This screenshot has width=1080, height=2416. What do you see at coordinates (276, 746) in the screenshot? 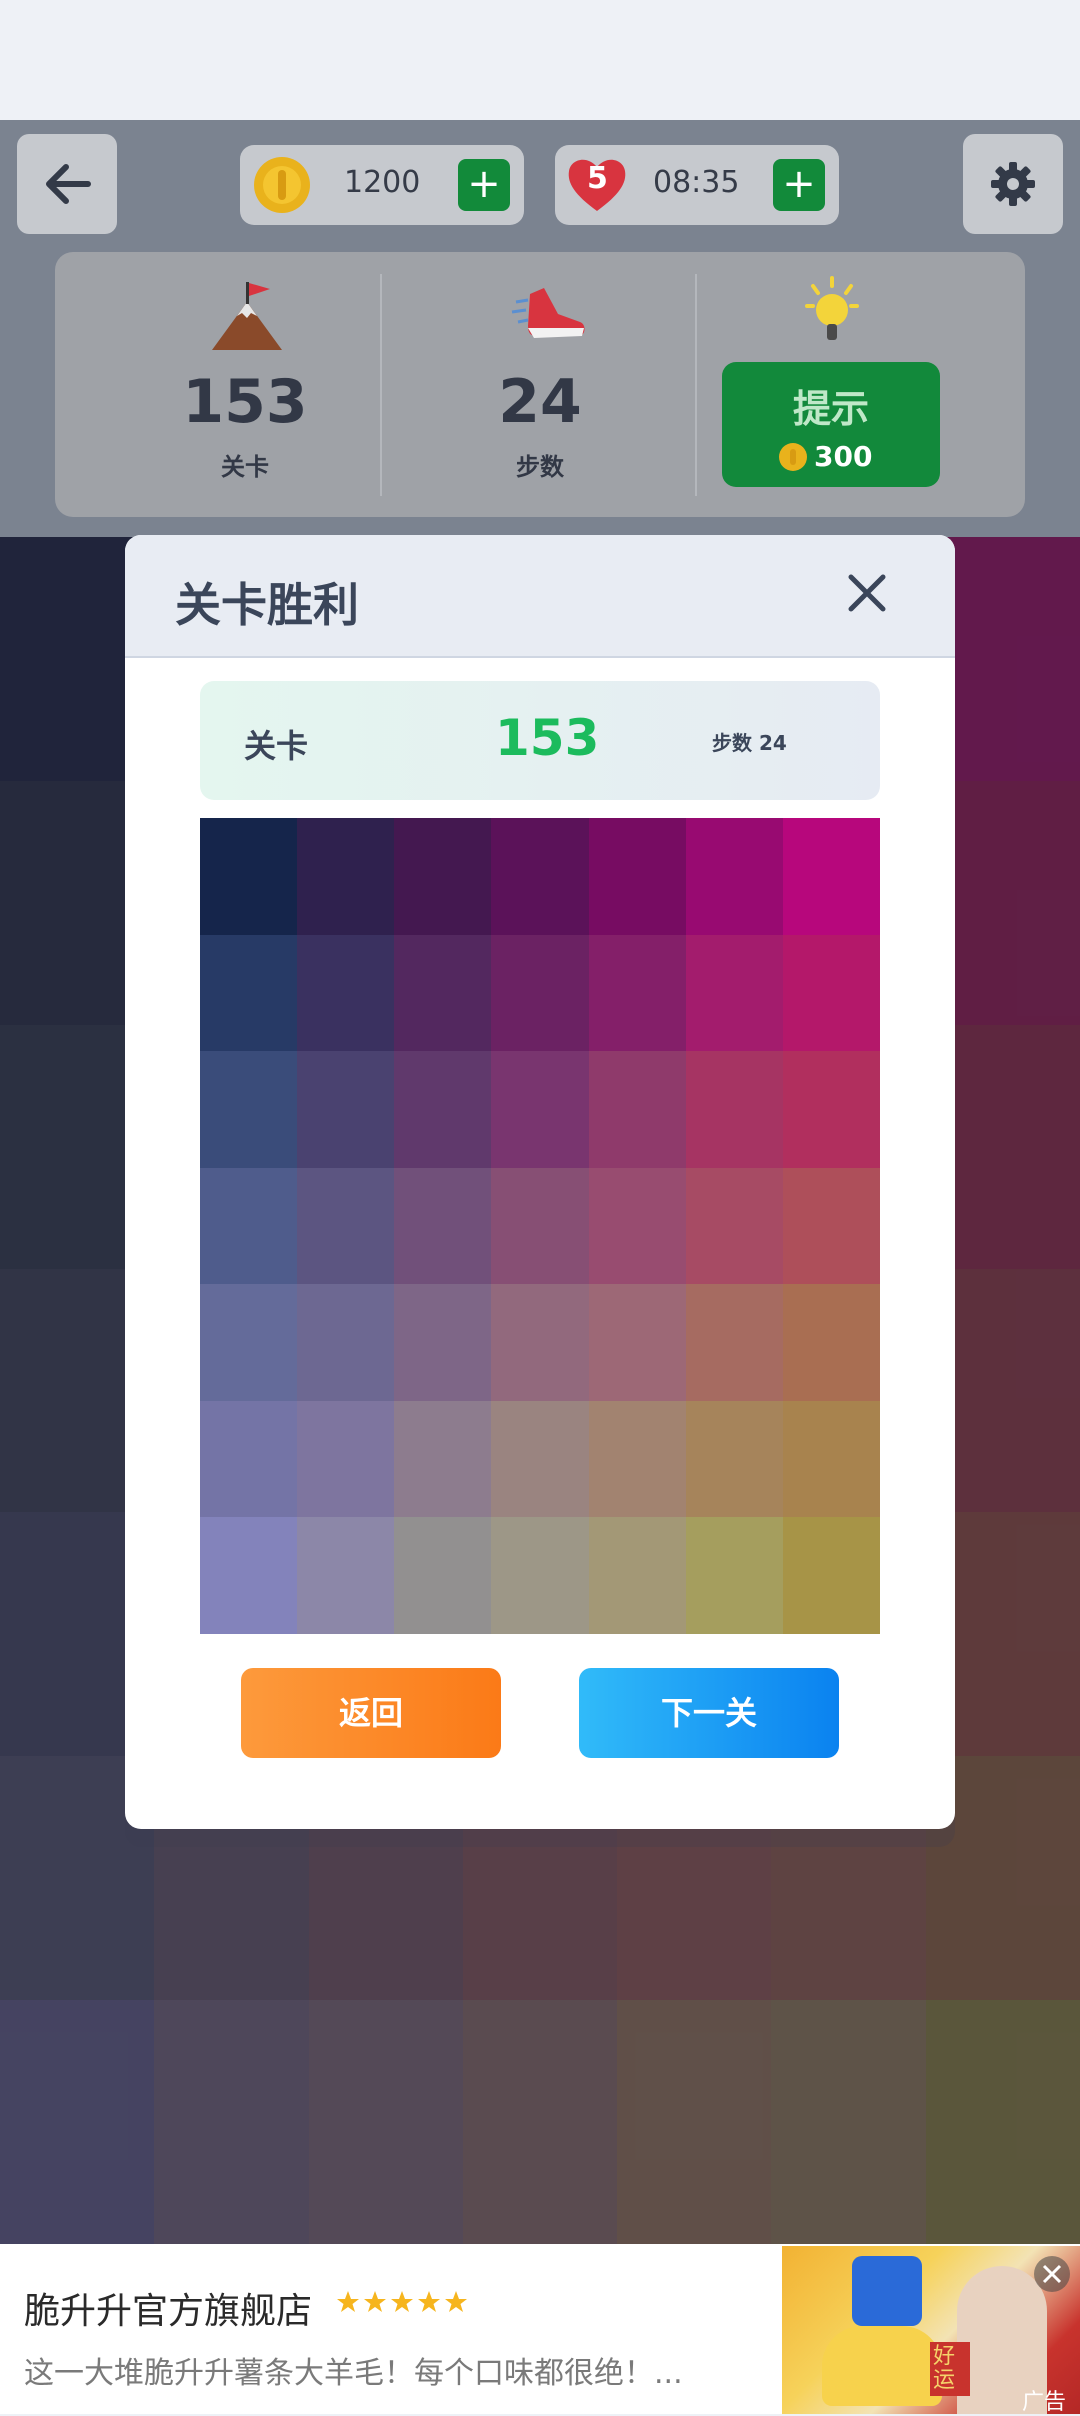
I see `result-level-label: 关卡` at bounding box center [276, 746].